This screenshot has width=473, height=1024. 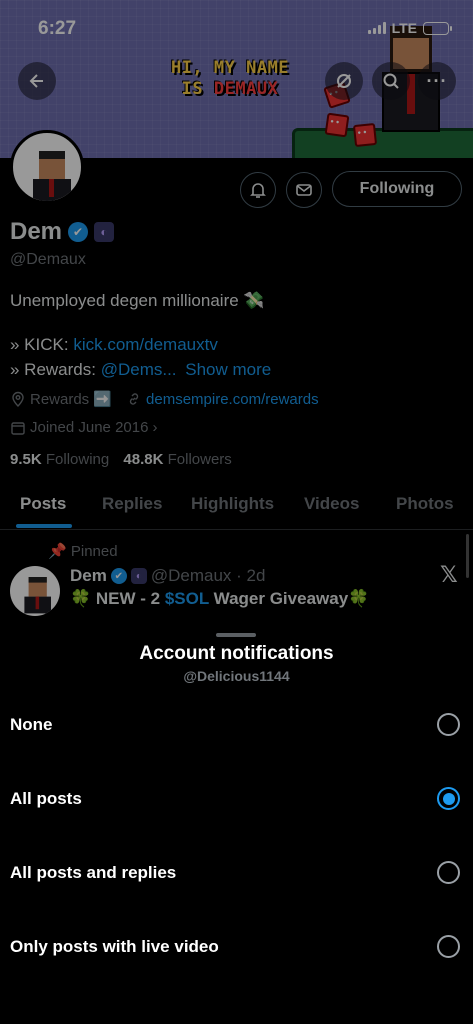 I want to click on option-none: None, so click(x=236, y=726).